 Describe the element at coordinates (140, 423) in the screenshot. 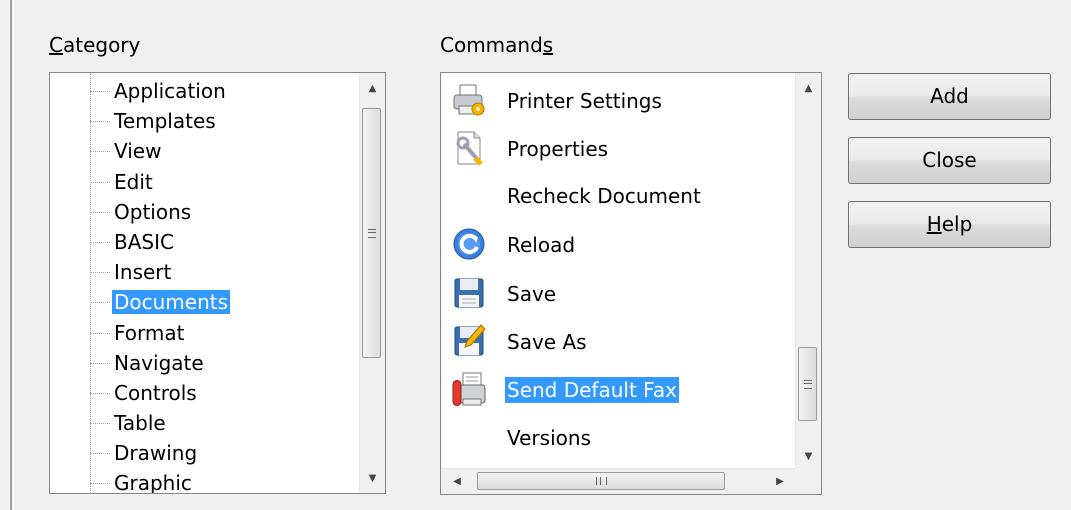

I see `category-item-label: Table` at that location.